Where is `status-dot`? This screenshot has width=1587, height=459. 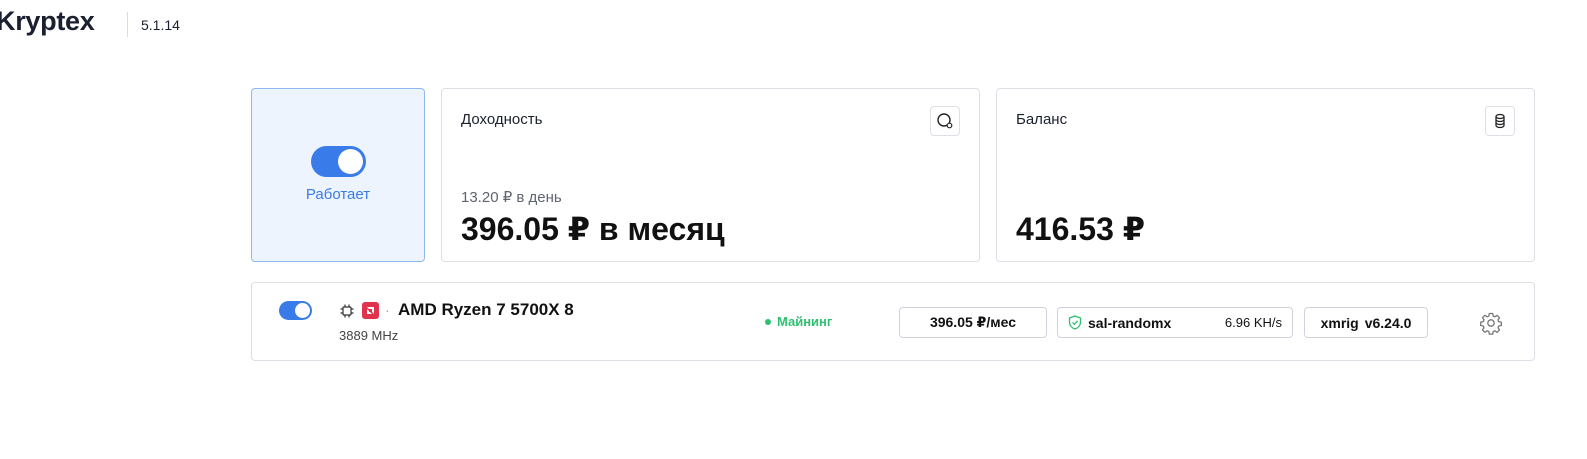
status-dot is located at coordinates (768, 321).